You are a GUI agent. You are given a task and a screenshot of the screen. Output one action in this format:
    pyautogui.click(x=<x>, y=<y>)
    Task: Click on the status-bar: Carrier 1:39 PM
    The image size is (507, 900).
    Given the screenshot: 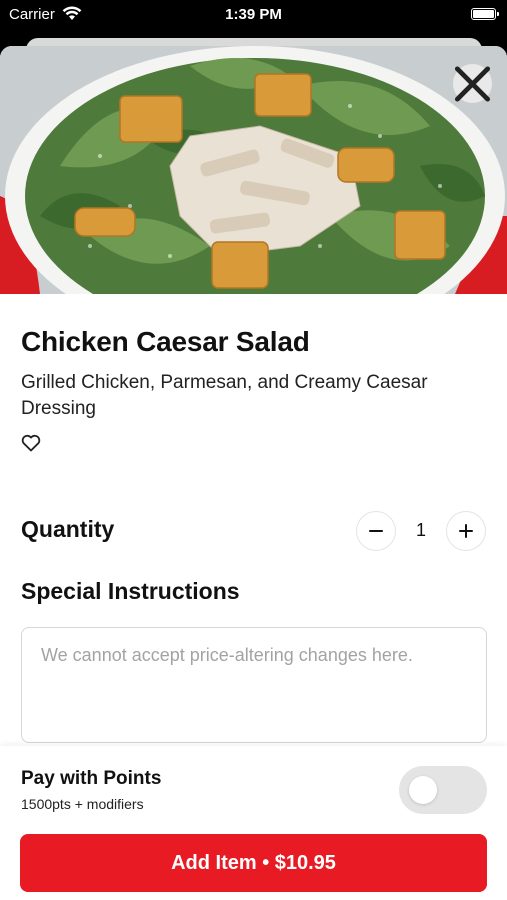 What is the action you would take?
    pyautogui.click(x=253, y=17)
    